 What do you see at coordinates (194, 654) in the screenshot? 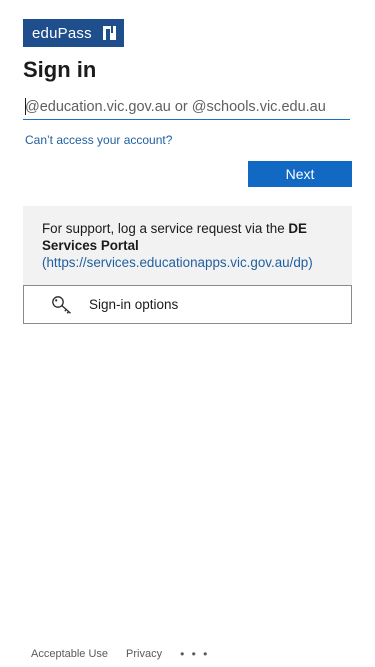
I see `more-options-icon: • • •` at bounding box center [194, 654].